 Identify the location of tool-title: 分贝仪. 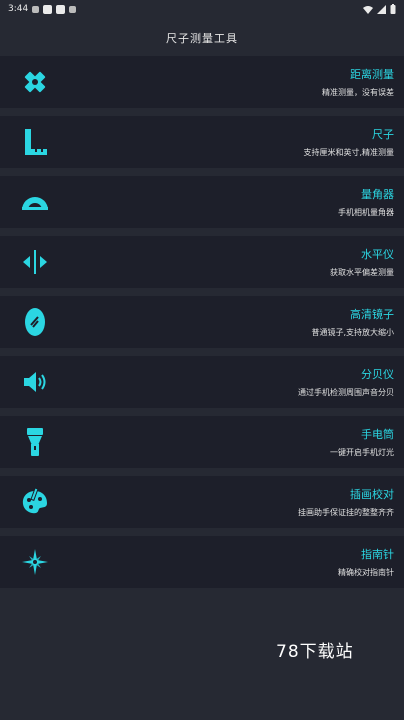
(377, 374).